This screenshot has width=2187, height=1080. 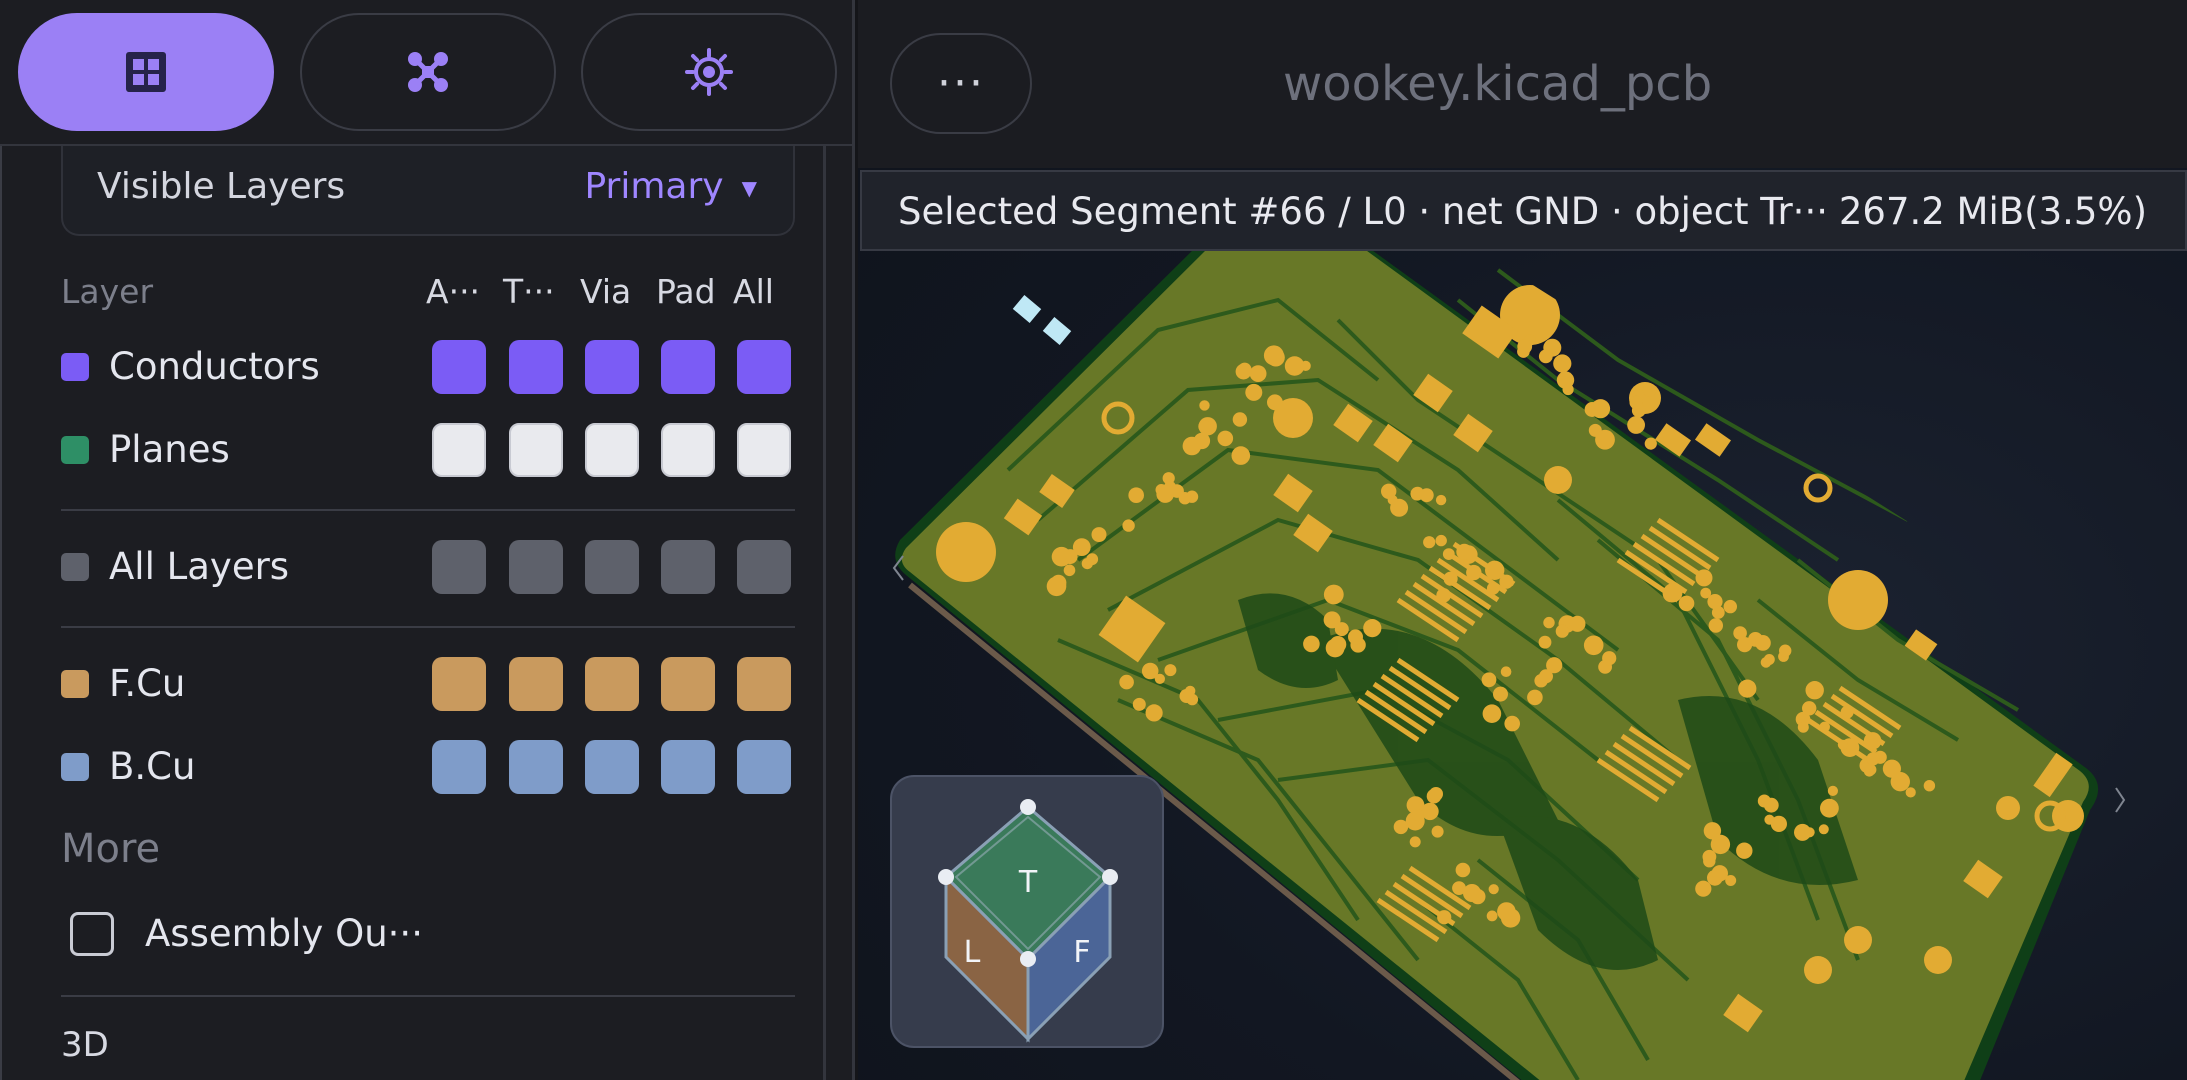 I want to click on view-cube-icon: T L F, so click(x=1028, y=921).